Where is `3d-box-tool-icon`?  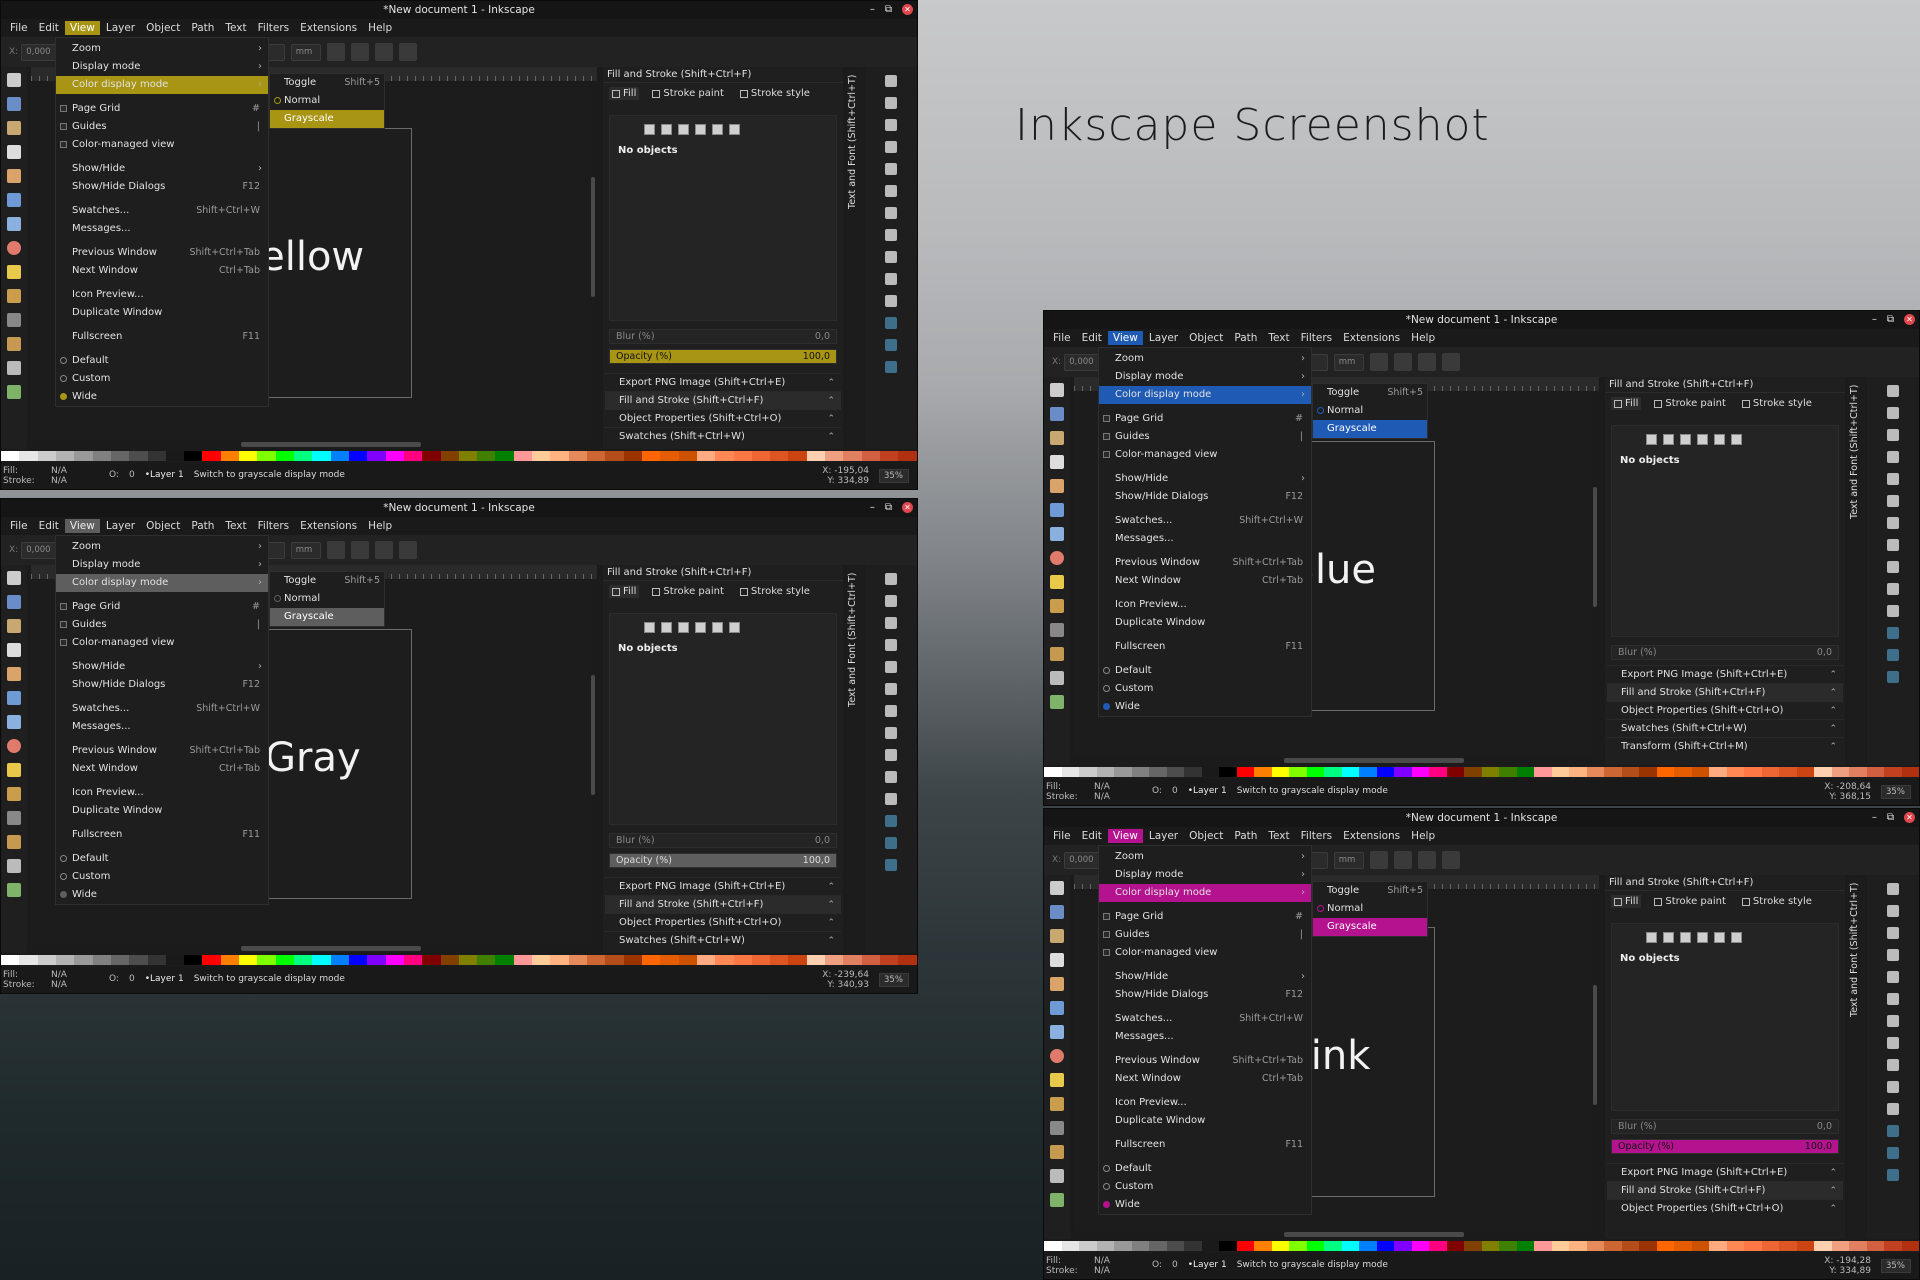 3d-box-tool-icon is located at coordinates (14, 722).